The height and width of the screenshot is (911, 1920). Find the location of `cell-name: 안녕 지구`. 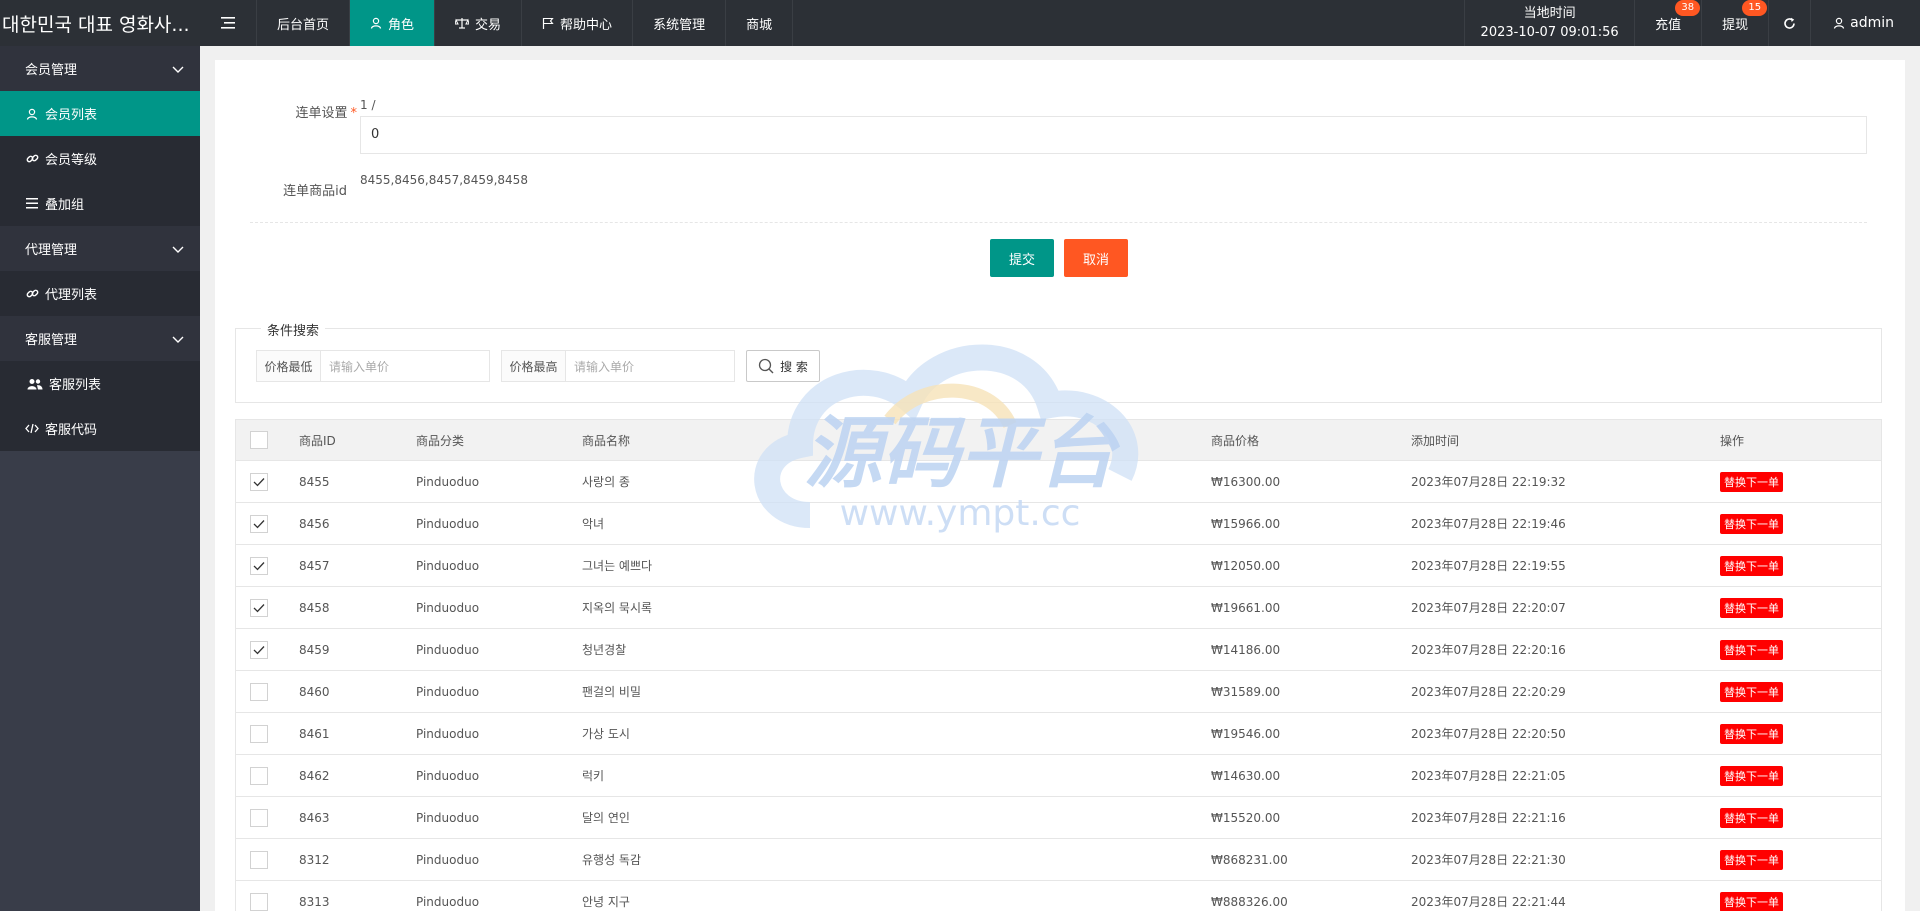

cell-name: 안녕 지구 is located at coordinates (606, 902).